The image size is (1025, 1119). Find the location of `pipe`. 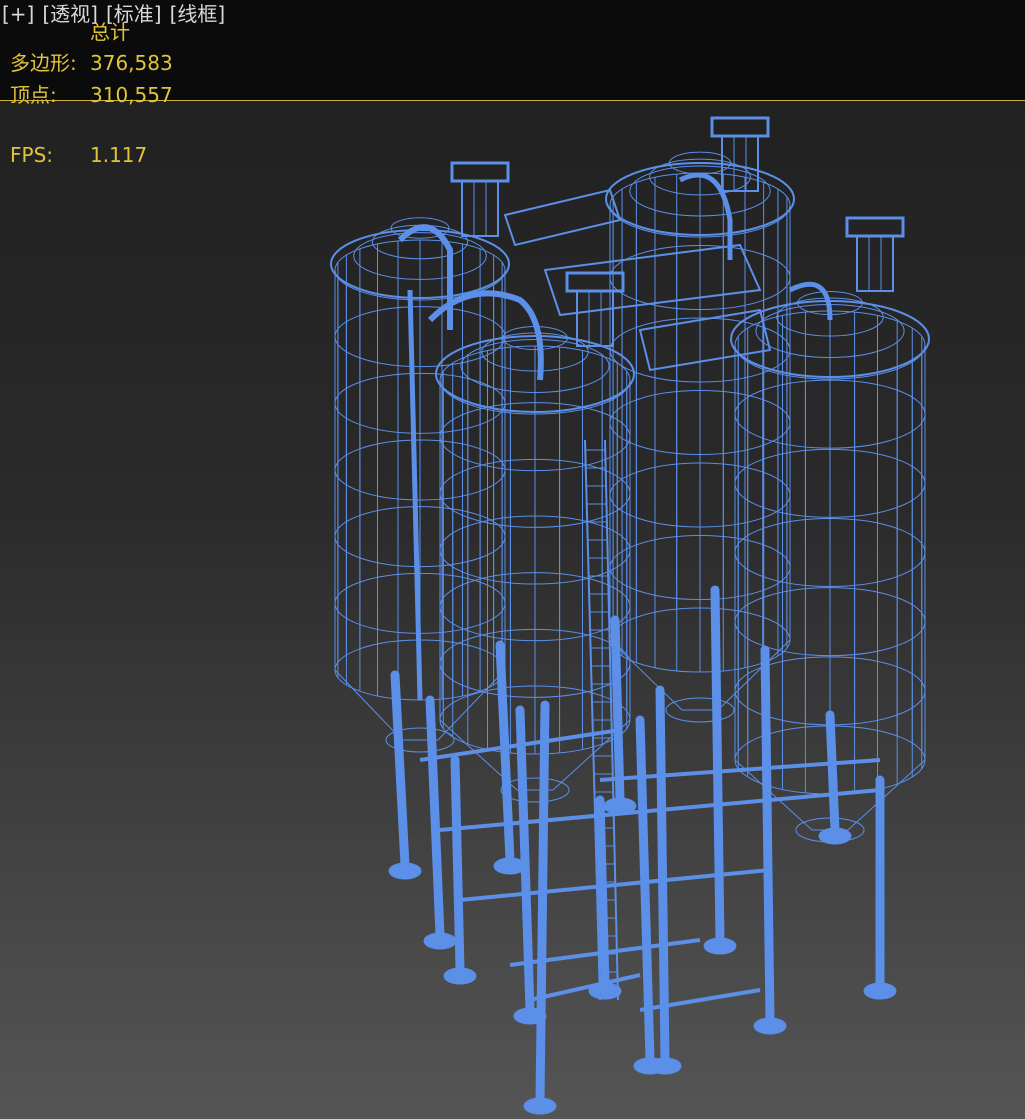

pipe is located at coordinates (415, 495).